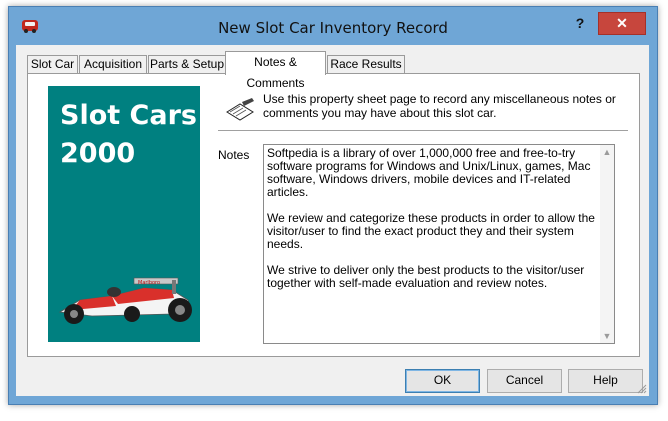 The width and height of the screenshot is (668, 421). I want to click on scroll-down-arrow-icon: ▼, so click(607, 336).